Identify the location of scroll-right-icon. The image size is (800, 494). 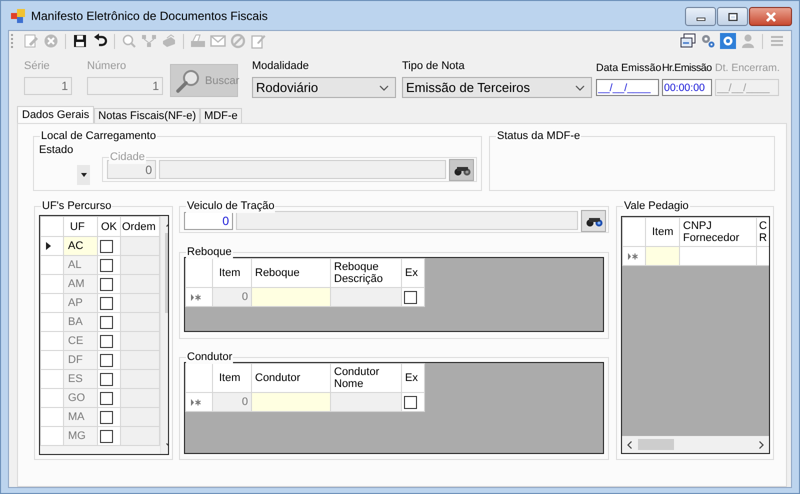
(761, 444).